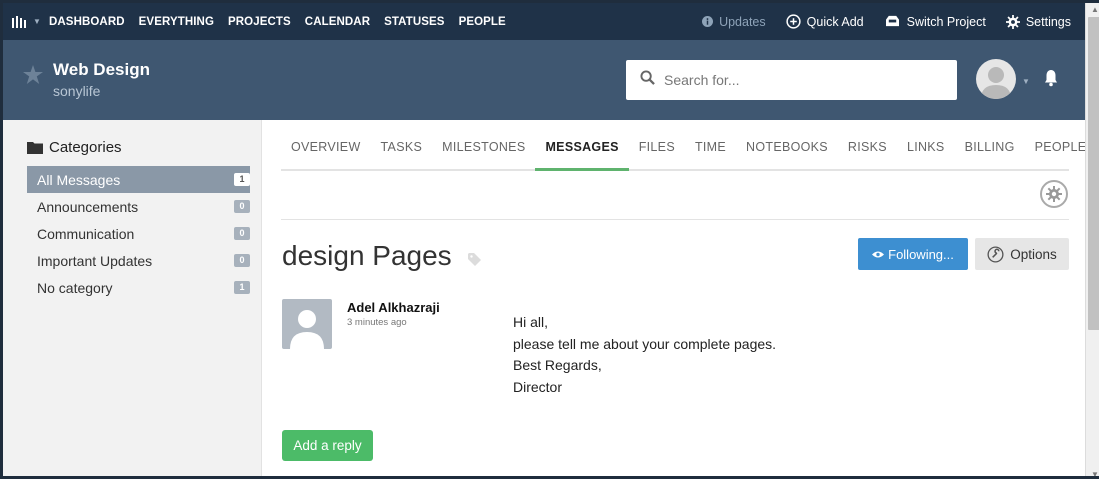  Describe the element at coordinates (557, 365) in the screenshot. I see `message-line: Best Regards,` at that location.